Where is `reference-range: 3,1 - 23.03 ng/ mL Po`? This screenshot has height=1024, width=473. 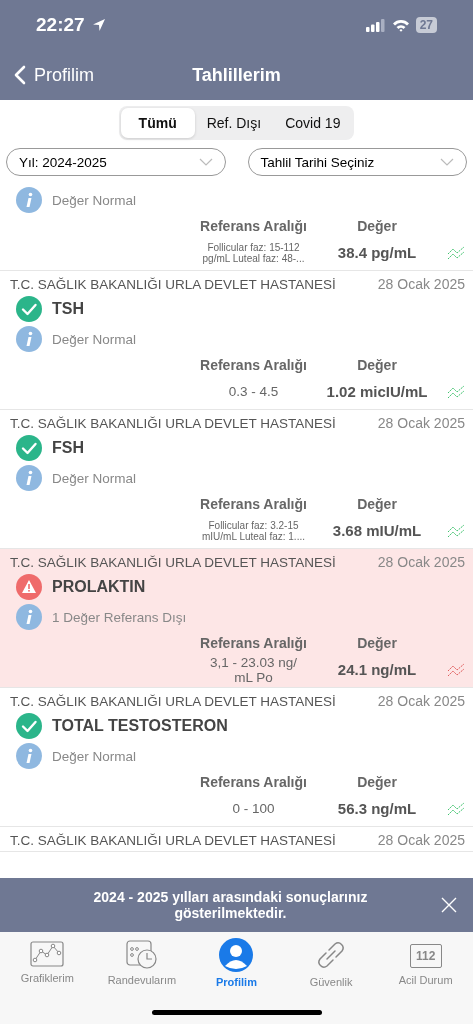 reference-range: 3,1 - 23.03 ng/ mL Po is located at coordinates (253, 669).